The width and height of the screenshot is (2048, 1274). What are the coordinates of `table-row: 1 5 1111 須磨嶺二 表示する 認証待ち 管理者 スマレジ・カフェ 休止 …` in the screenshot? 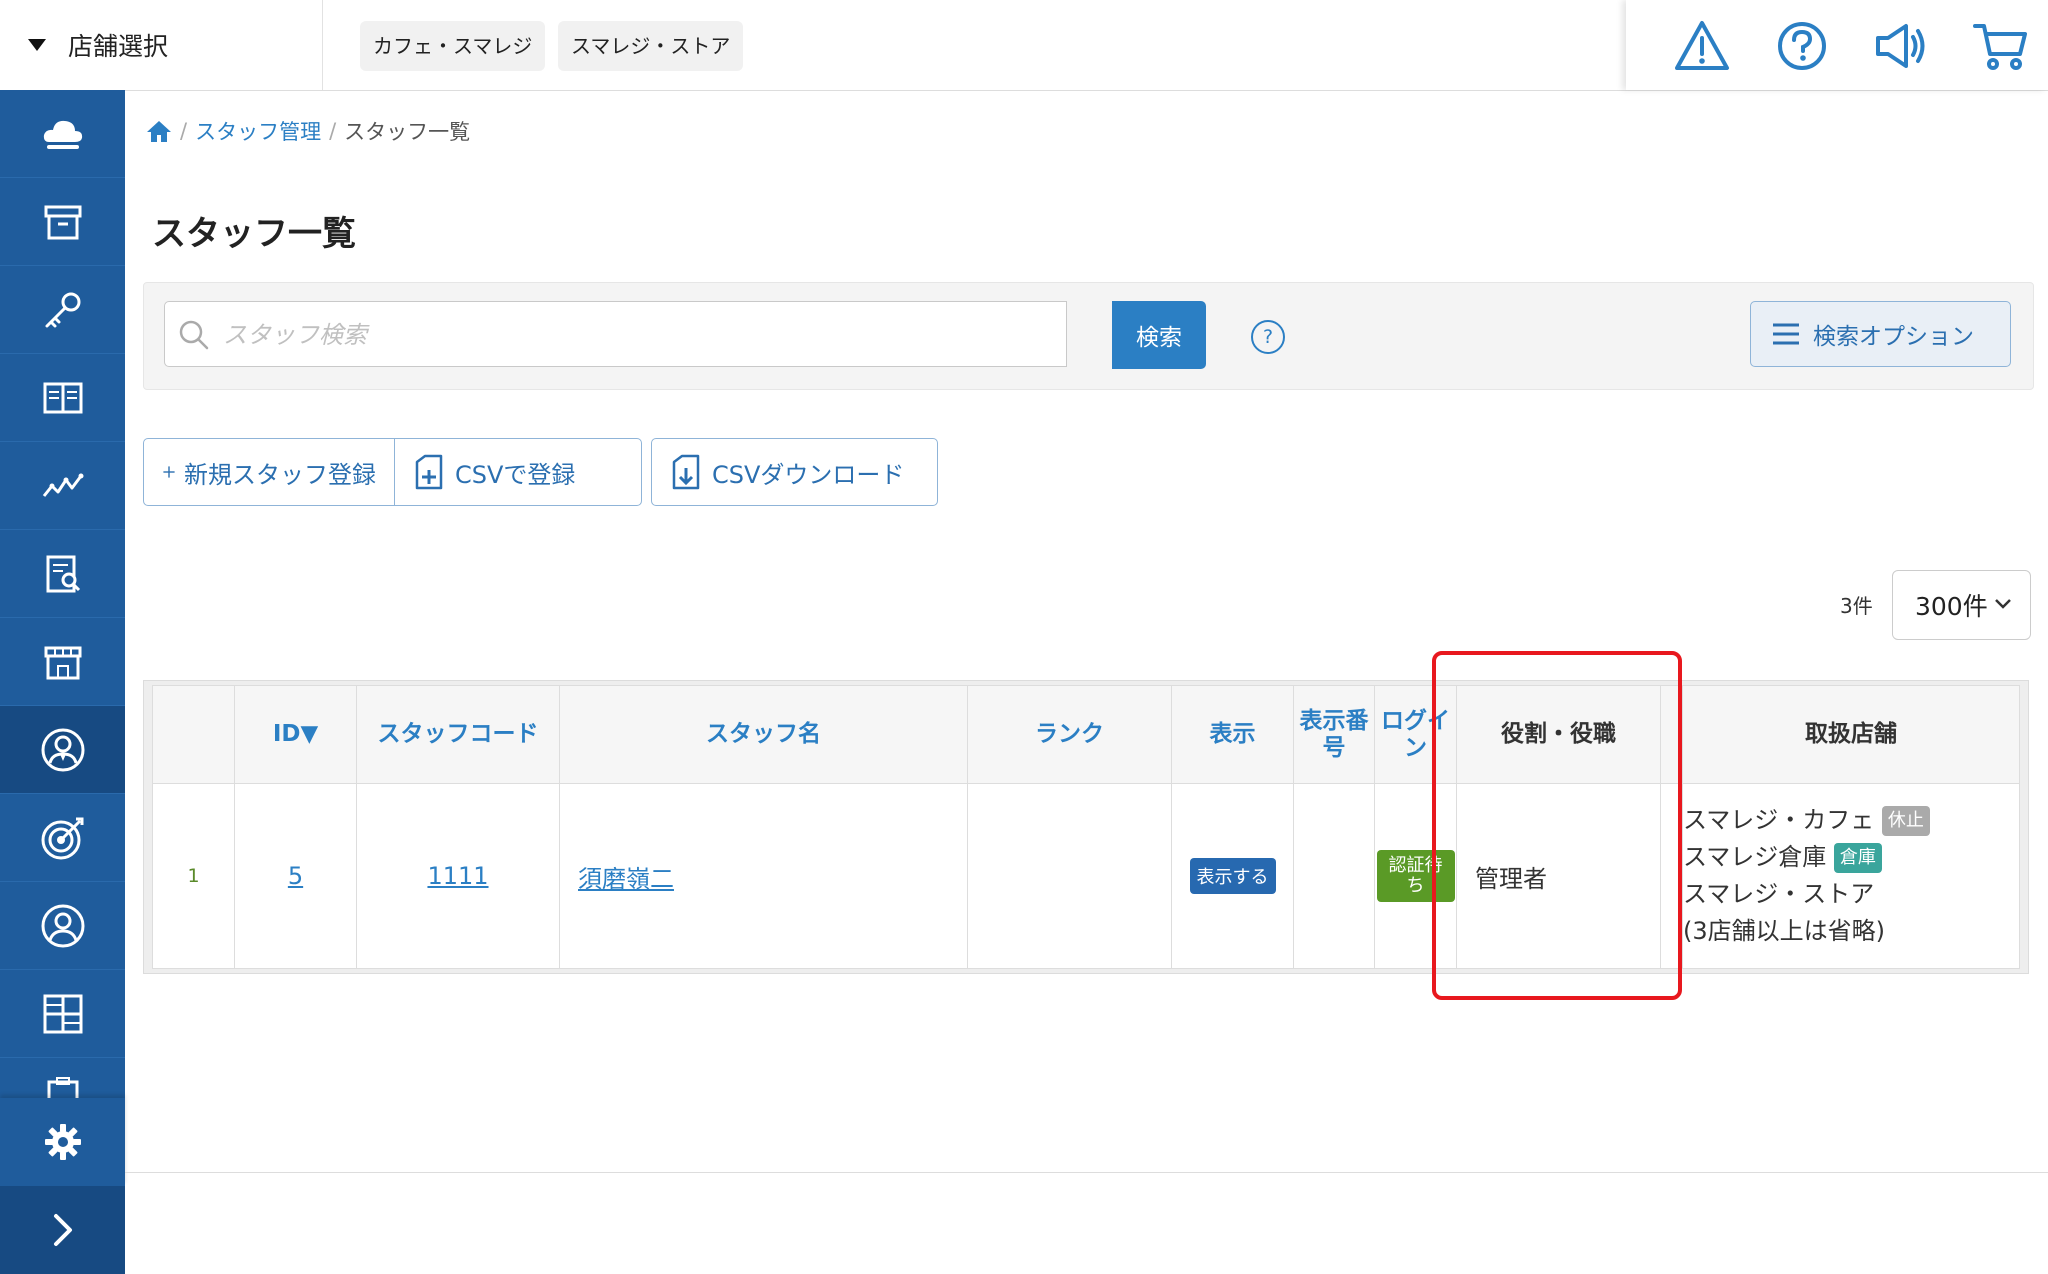 It's located at (1086, 876).